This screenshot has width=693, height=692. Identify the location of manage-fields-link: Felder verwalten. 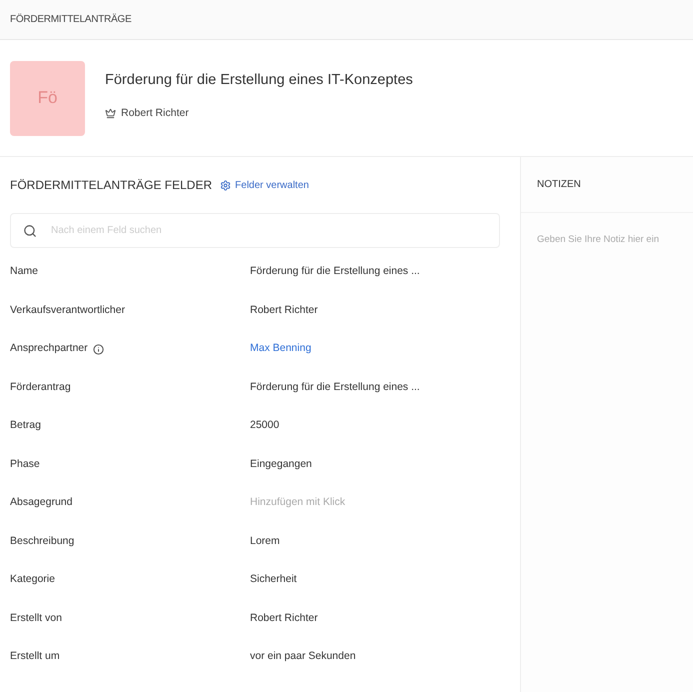
(264, 185).